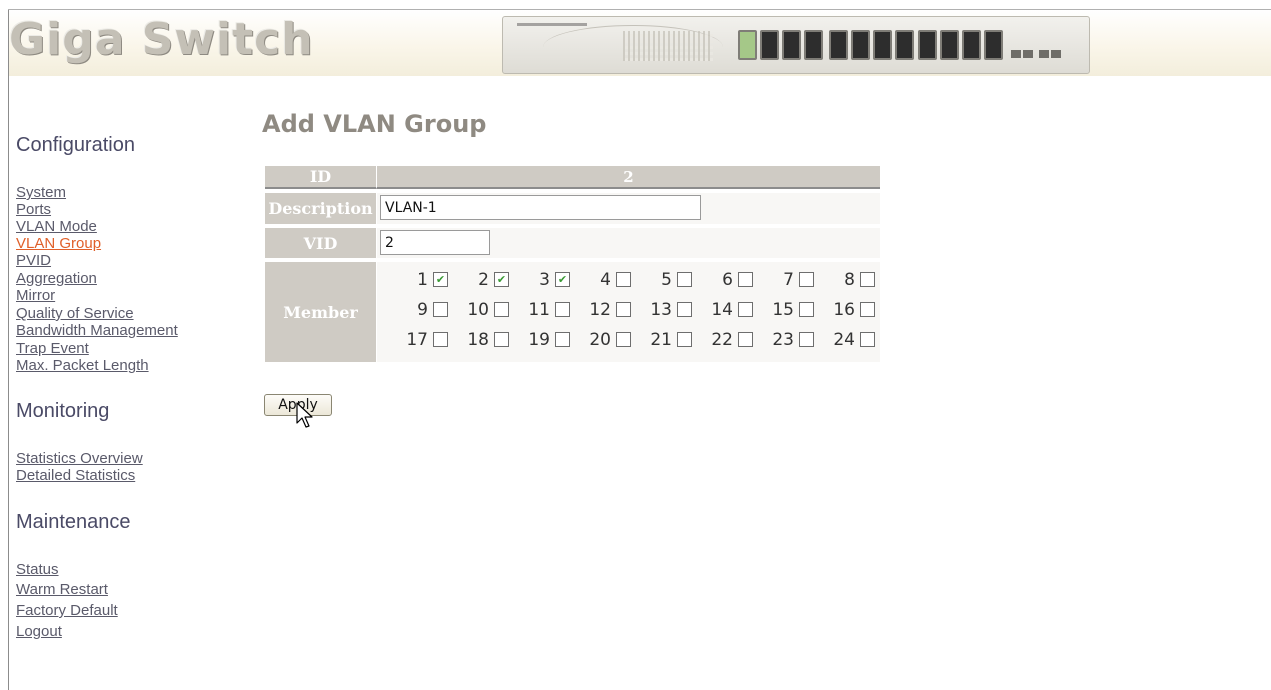 Image resolution: width=1271 pixels, height=690 pixels. I want to click on member-port-number: 18, so click(478, 339).